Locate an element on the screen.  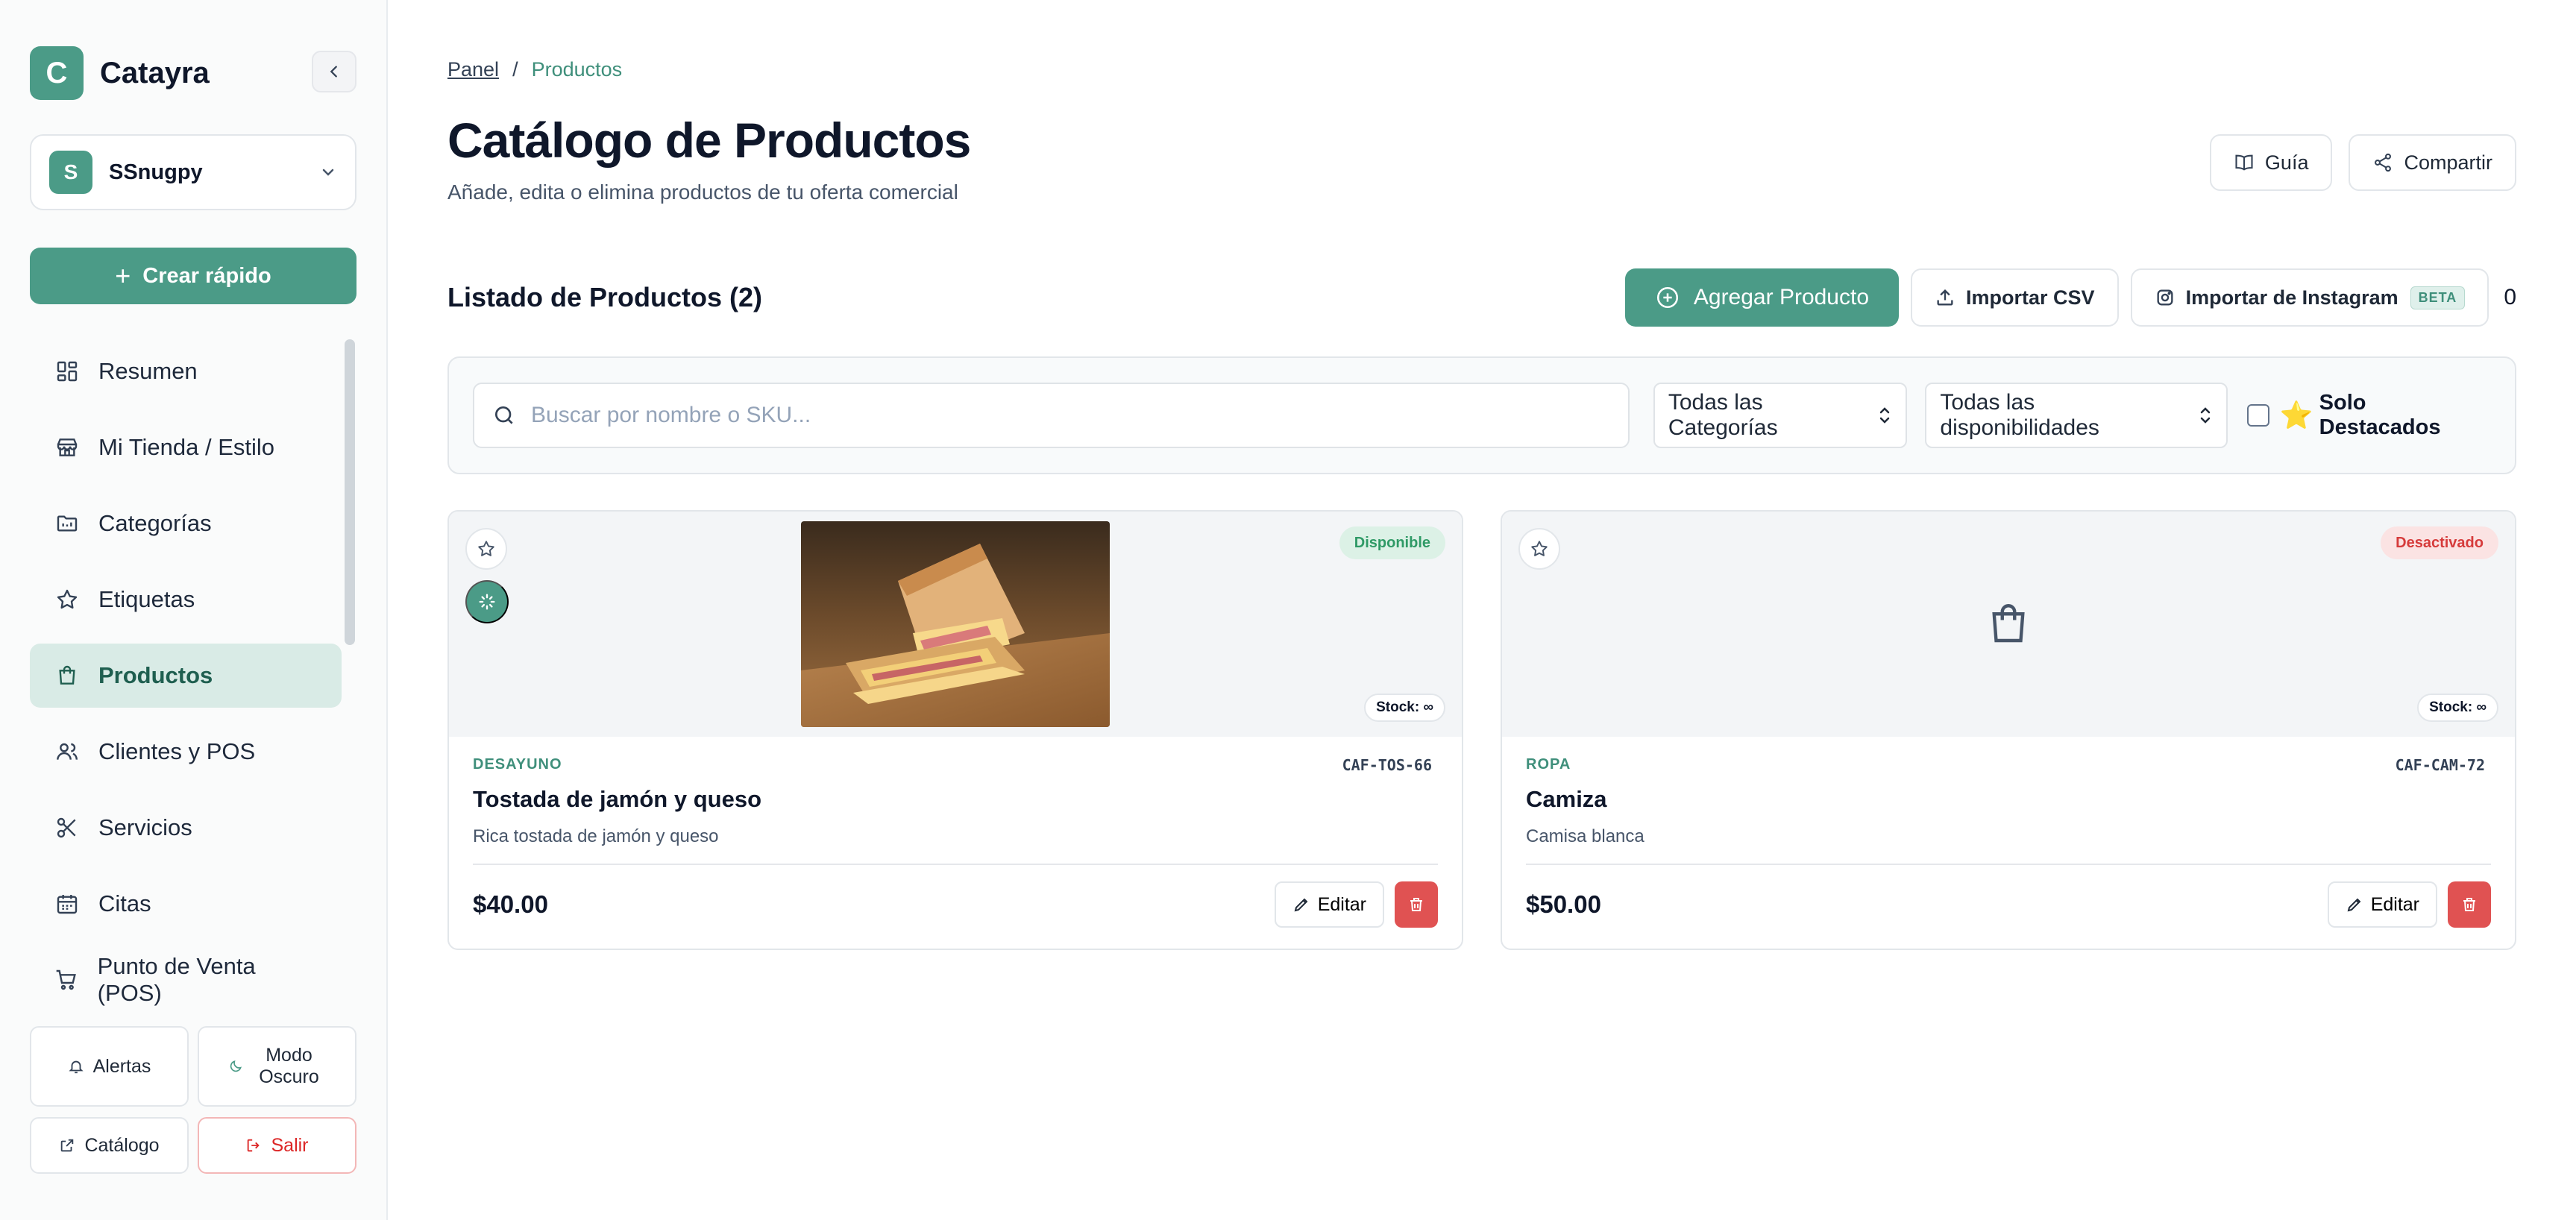
add-product-button: Agregar Producto is located at coordinates (1762, 297).